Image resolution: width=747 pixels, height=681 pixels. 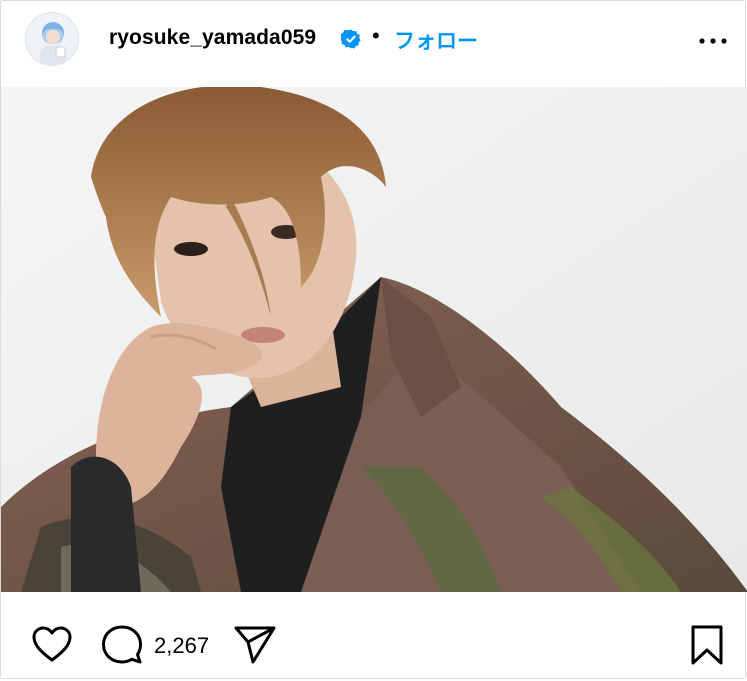 What do you see at coordinates (374, 636) in the screenshot?
I see `action-bar` at bounding box center [374, 636].